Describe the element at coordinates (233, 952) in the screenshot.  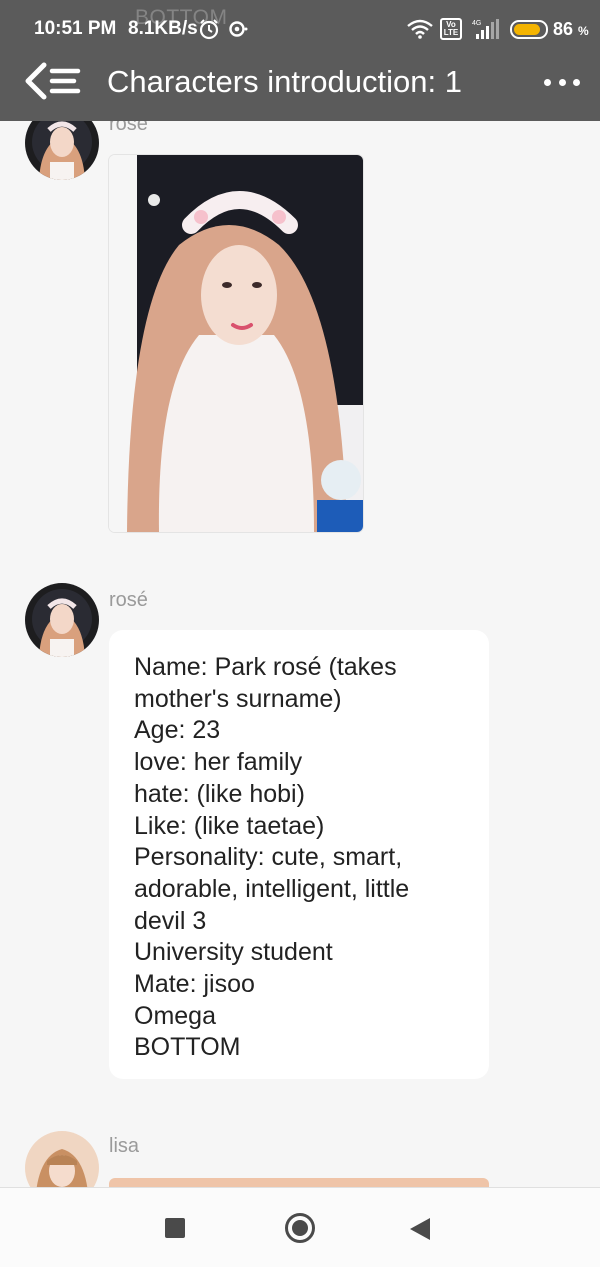
I see `message-line: University student` at that location.